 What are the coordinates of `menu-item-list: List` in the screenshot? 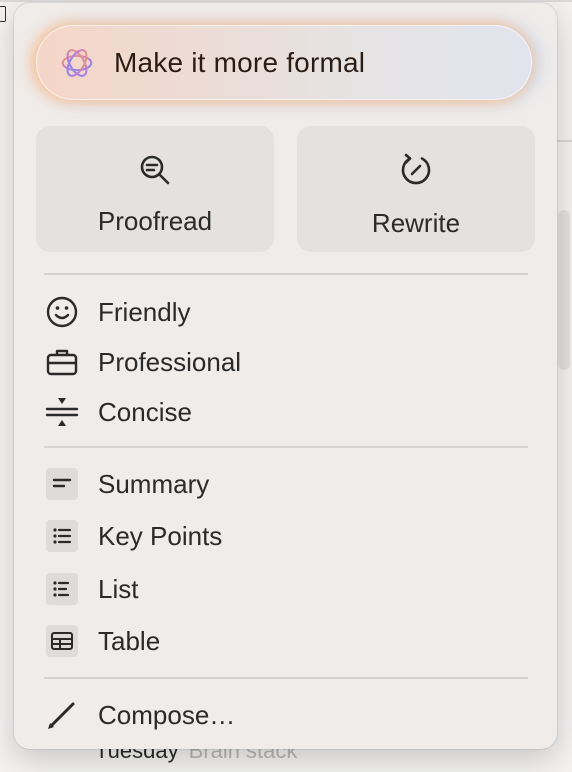 It's located at (286, 589).